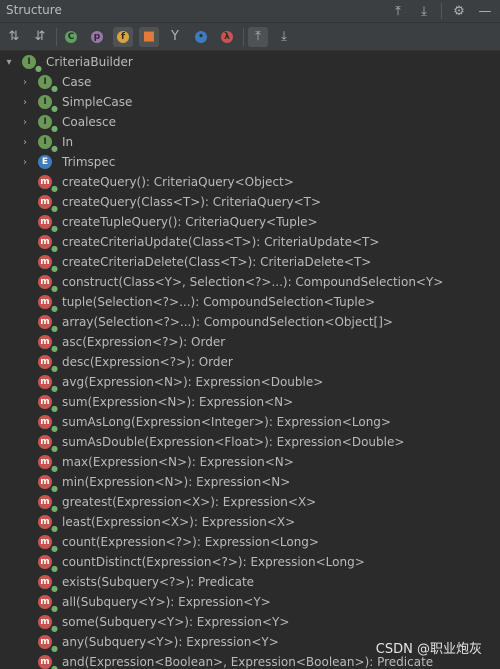  Describe the element at coordinates (56, 36) in the screenshot. I see `toolbar-separator` at that location.